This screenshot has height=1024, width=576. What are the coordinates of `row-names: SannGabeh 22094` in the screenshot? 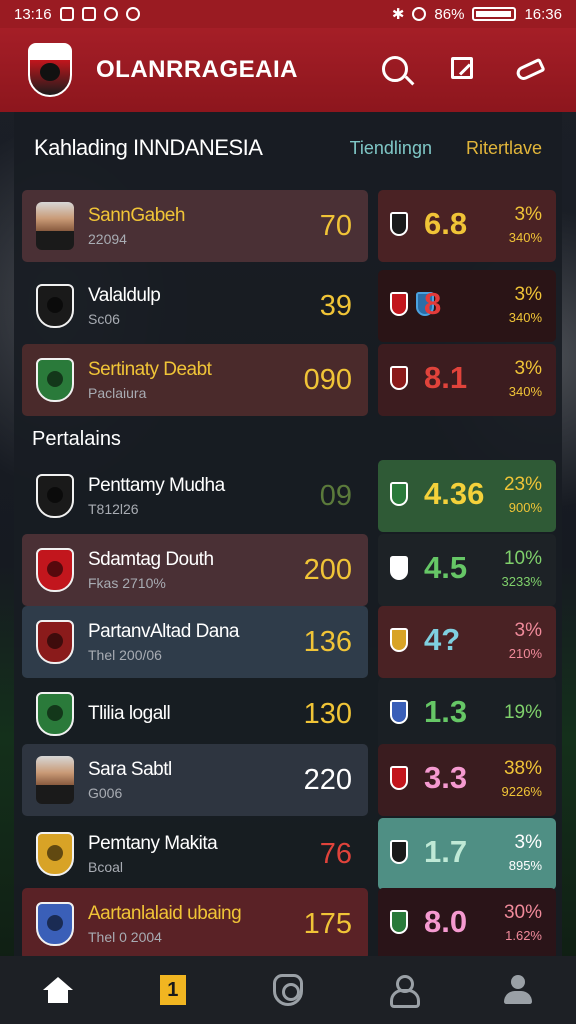 It's located at (204, 226).